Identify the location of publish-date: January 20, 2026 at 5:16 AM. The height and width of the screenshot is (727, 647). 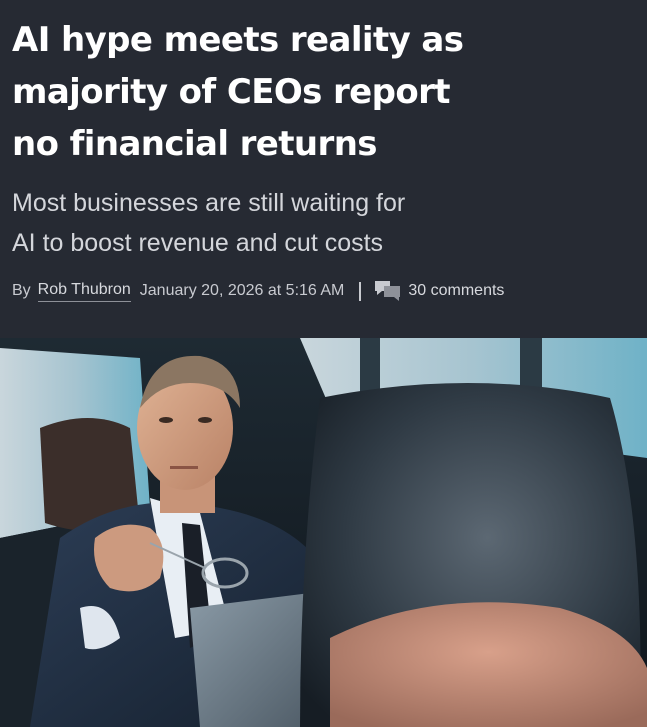
(242, 290).